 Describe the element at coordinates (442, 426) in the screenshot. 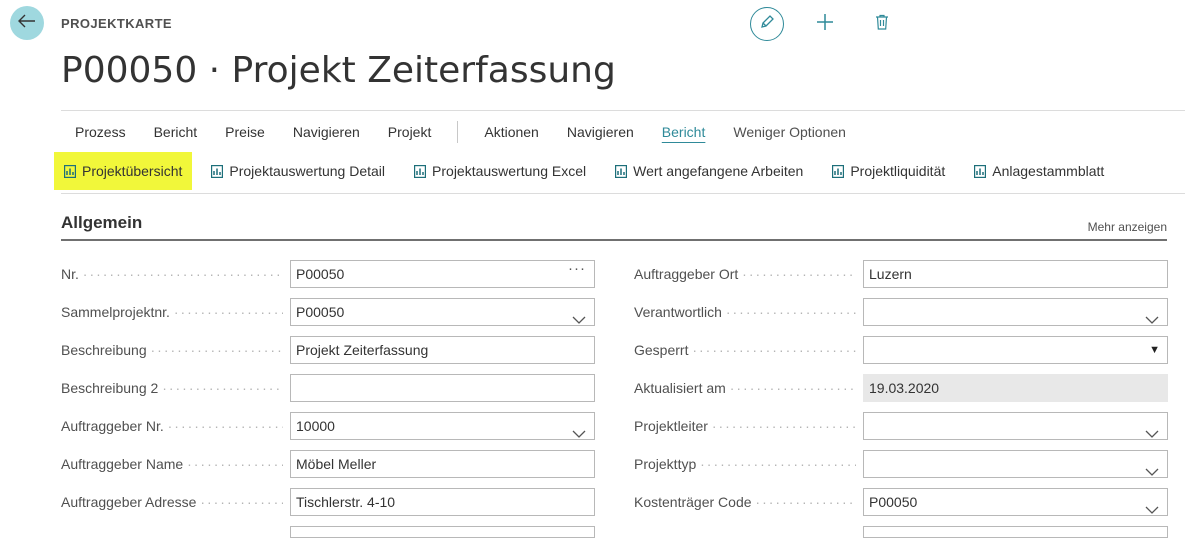

I see `auftraggeber-nr-select: 10000` at that location.